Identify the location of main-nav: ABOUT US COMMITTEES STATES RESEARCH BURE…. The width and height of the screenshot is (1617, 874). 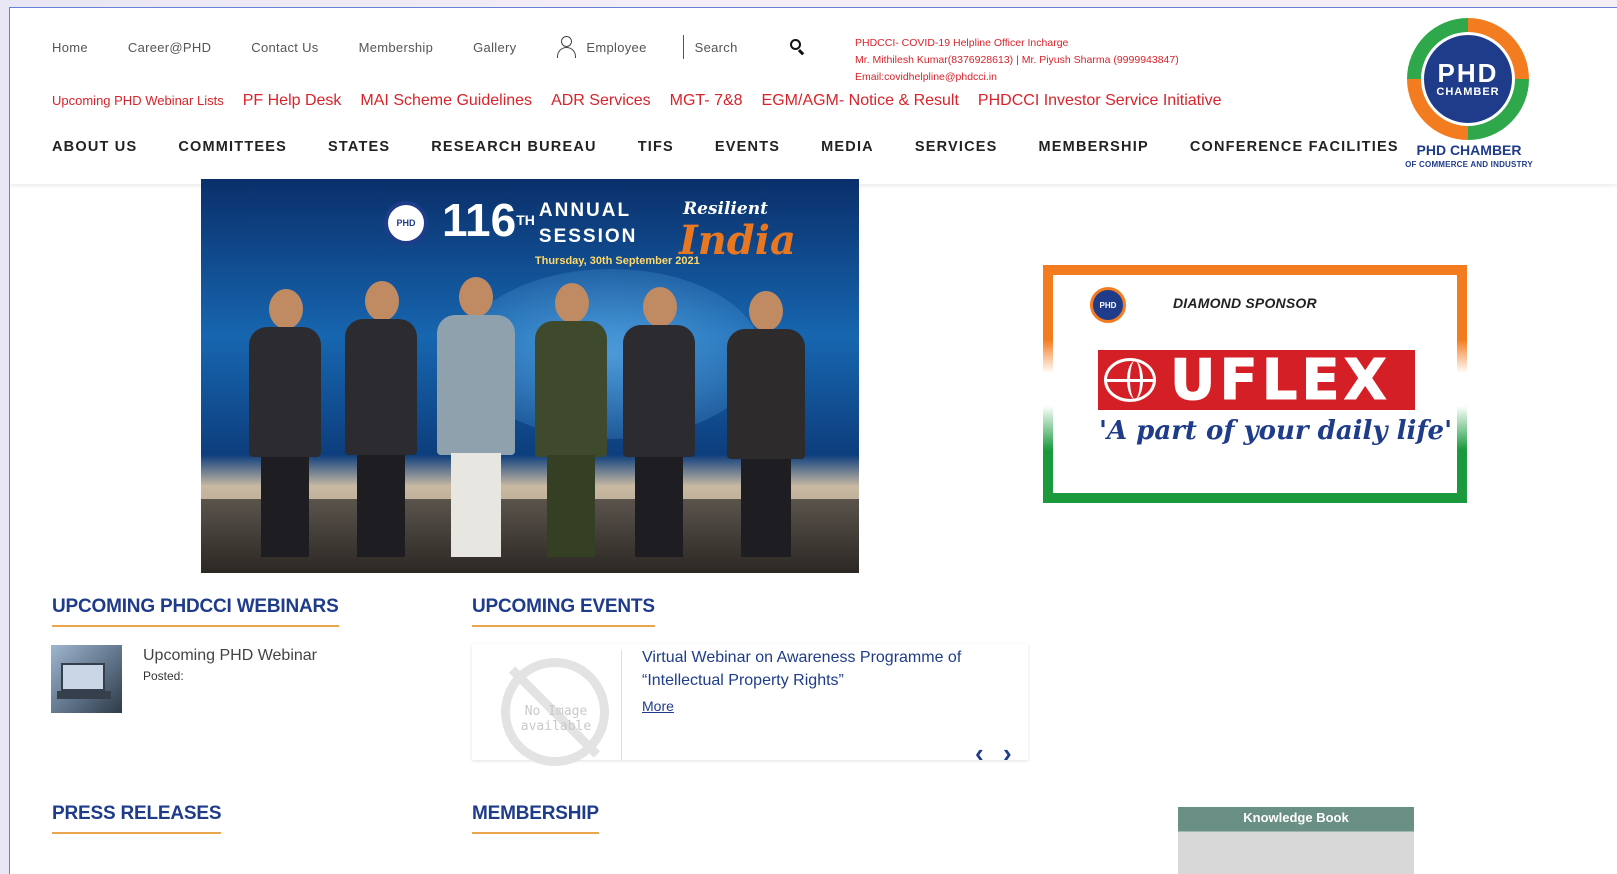
(746, 147).